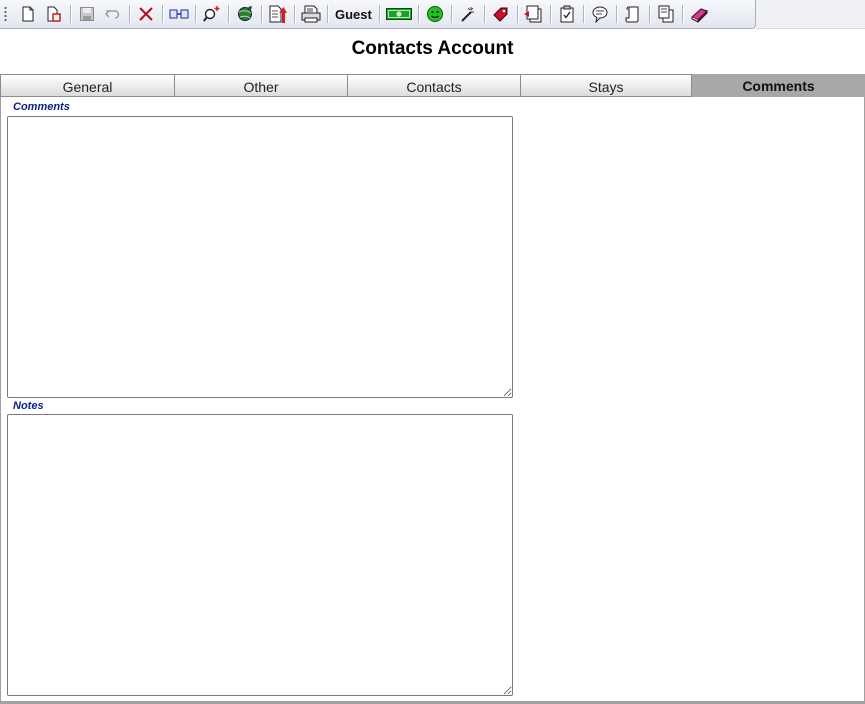  Describe the element at coordinates (245, 14) in the screenshot. I see `globe-icon` at that location.